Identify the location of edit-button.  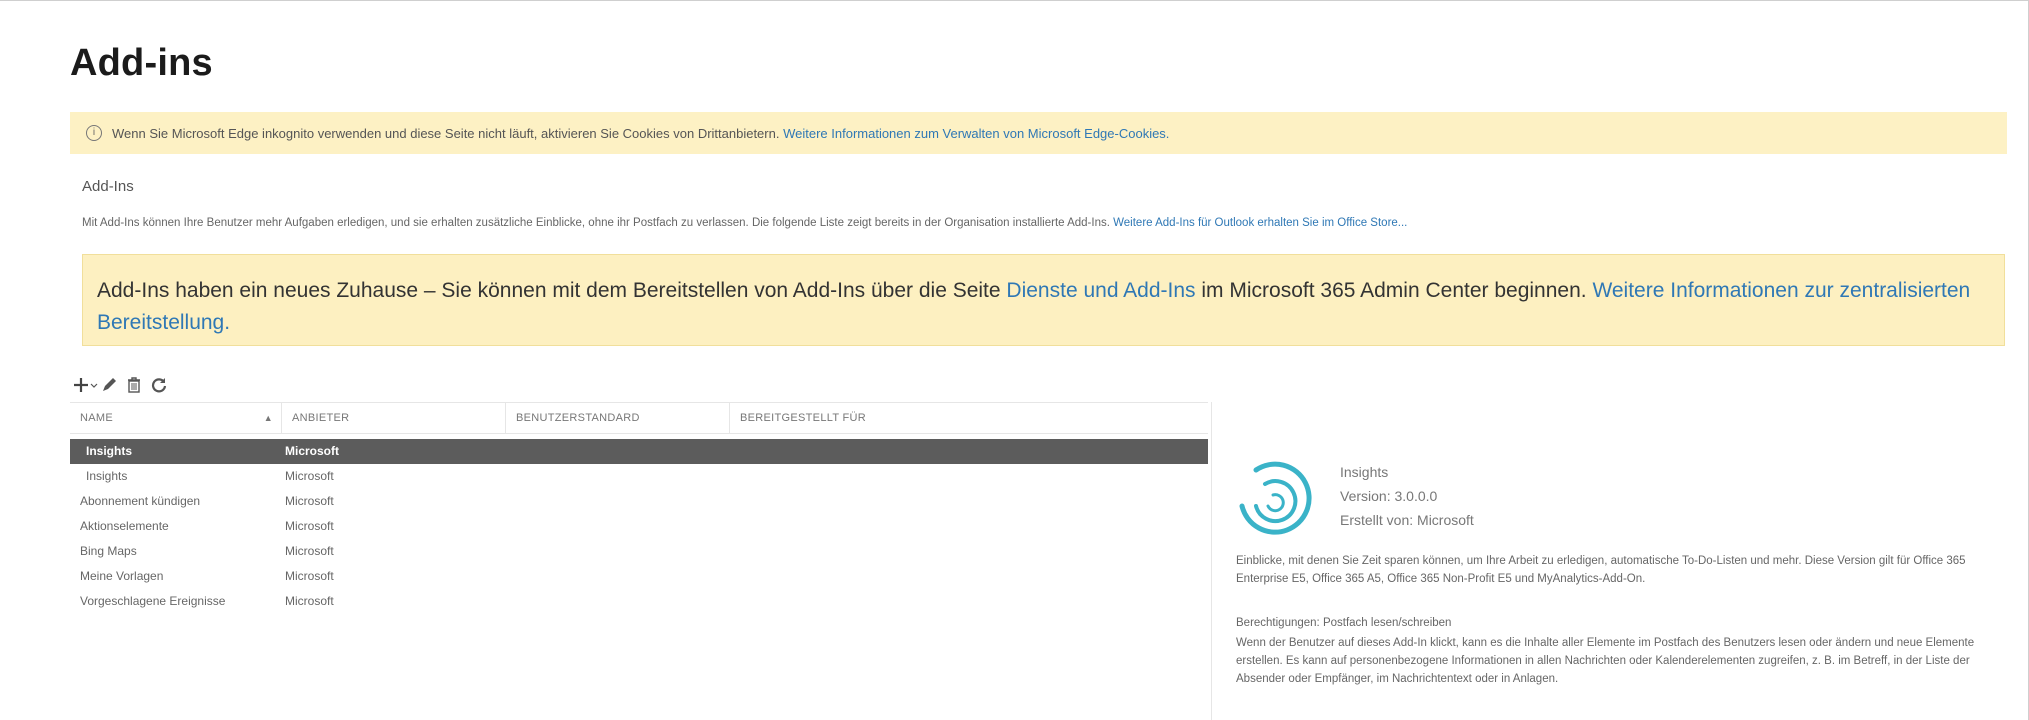
(109, 385).